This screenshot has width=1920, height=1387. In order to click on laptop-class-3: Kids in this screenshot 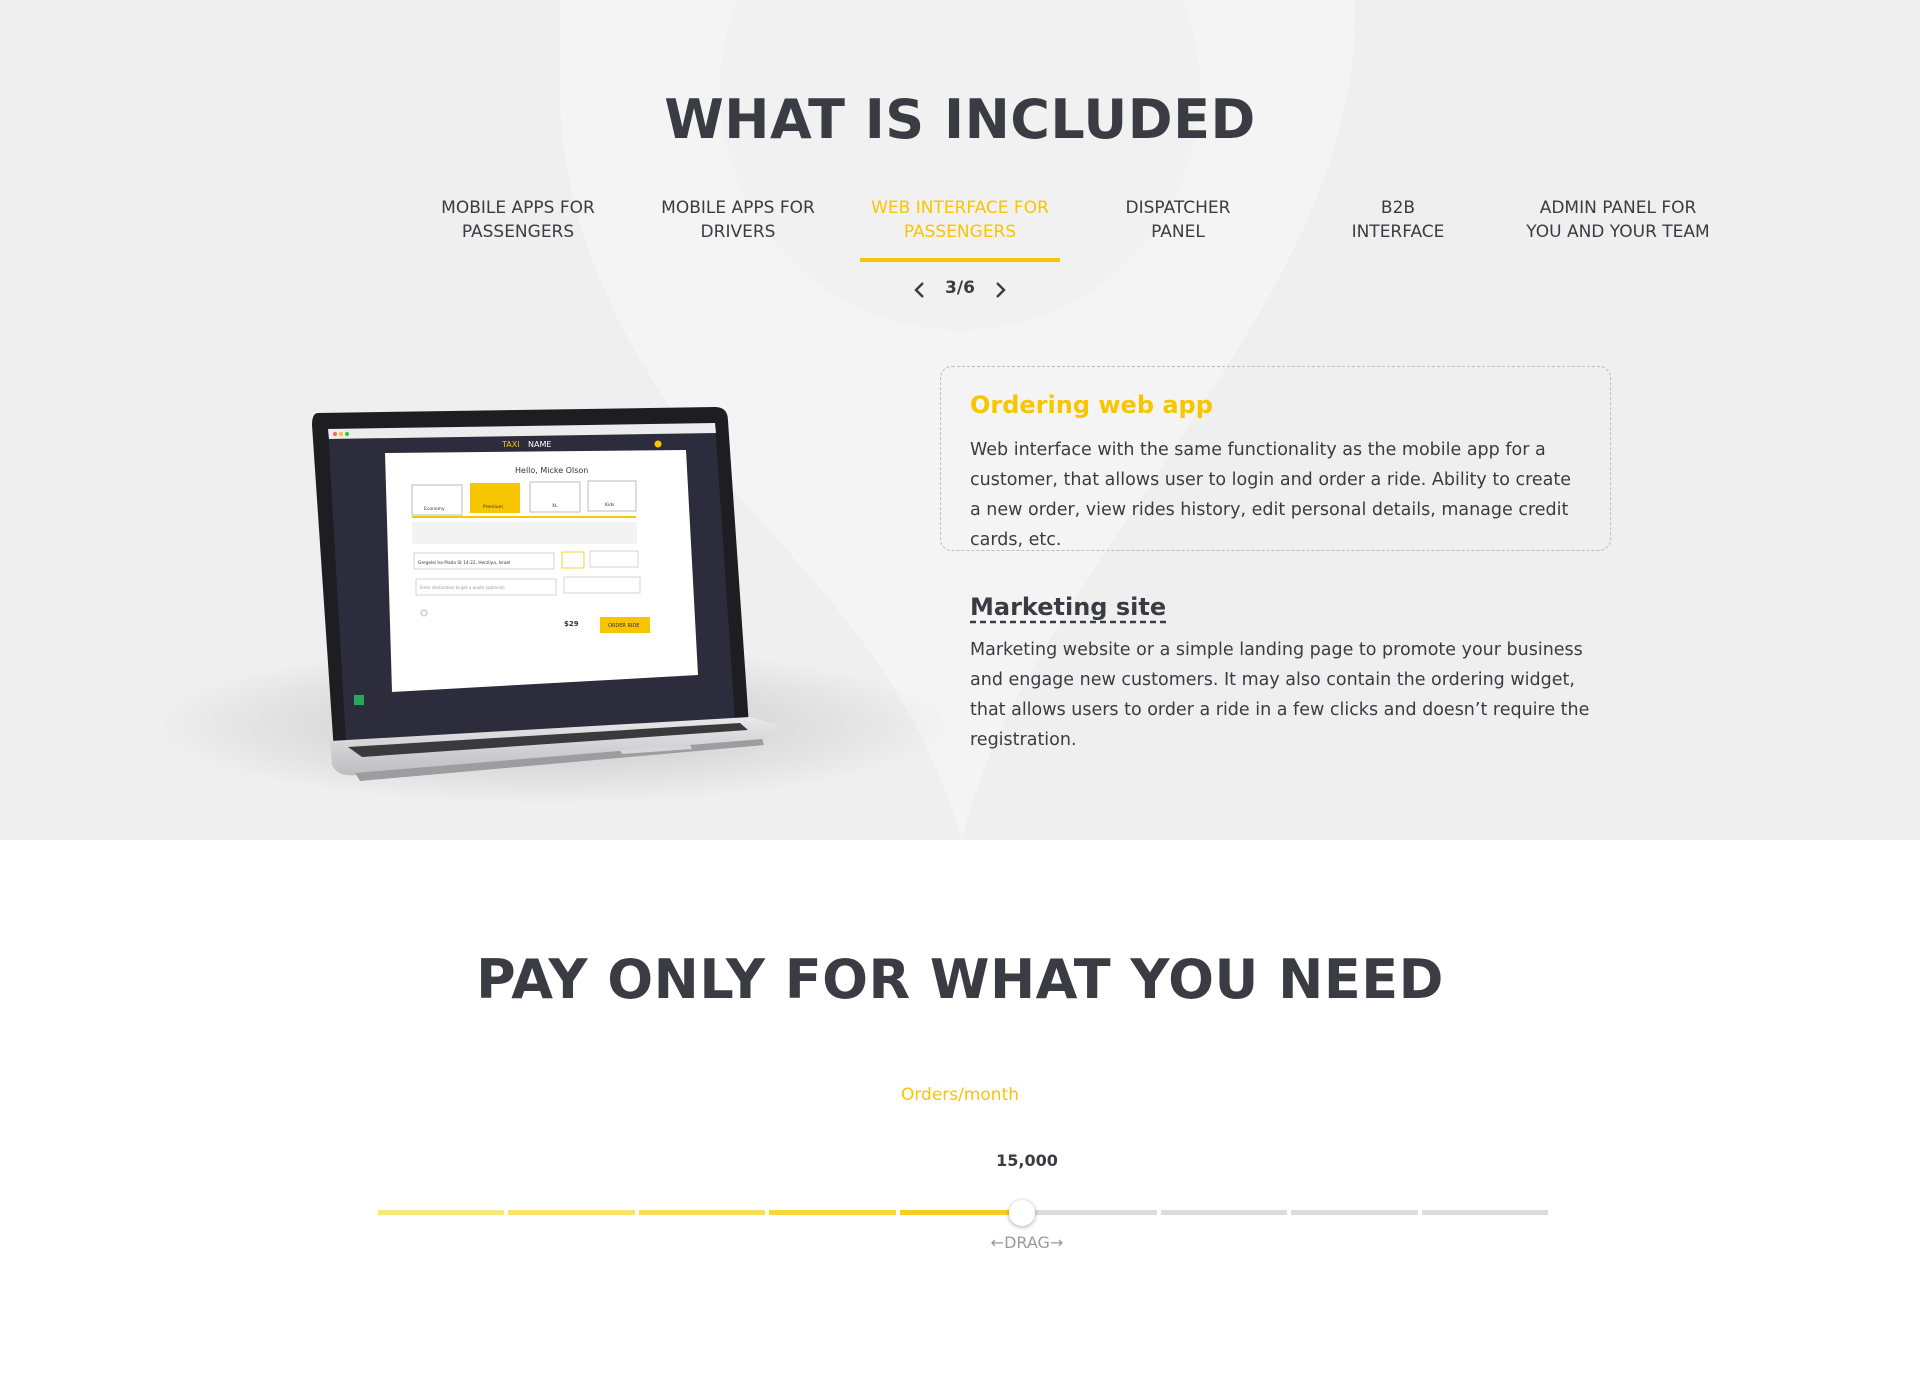, I will do `click(610, 505)`.